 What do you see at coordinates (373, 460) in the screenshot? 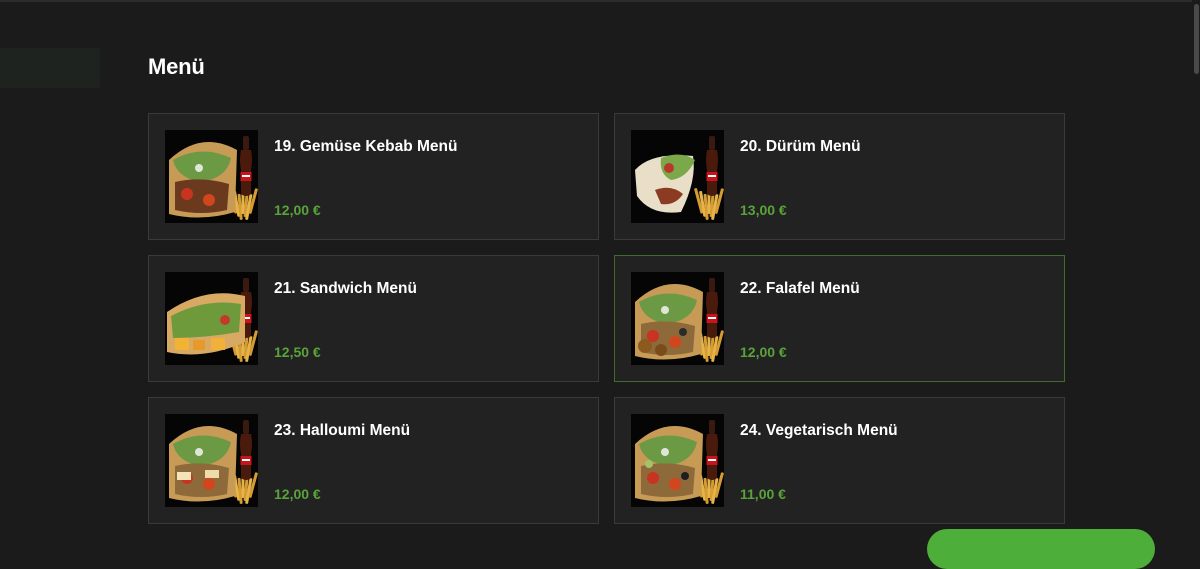
I see `menu-item-card: 23. Halloumi Menü 12,00 €` at bounding box center [373, 460].